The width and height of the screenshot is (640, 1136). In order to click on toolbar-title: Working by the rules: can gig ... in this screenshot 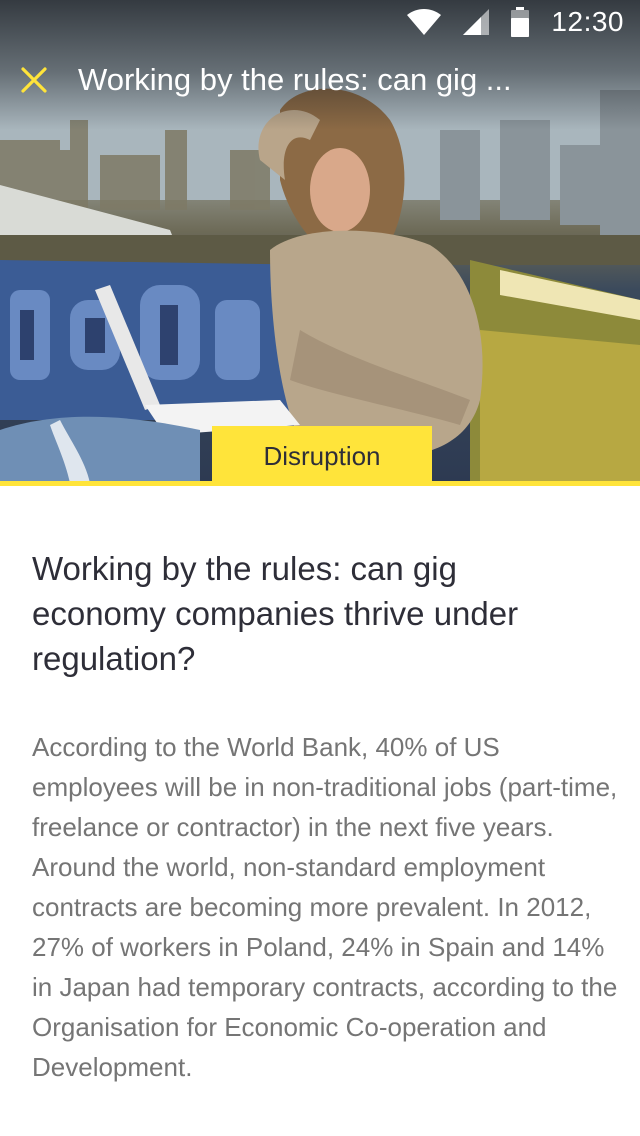, I will do `click(295, 79)`.